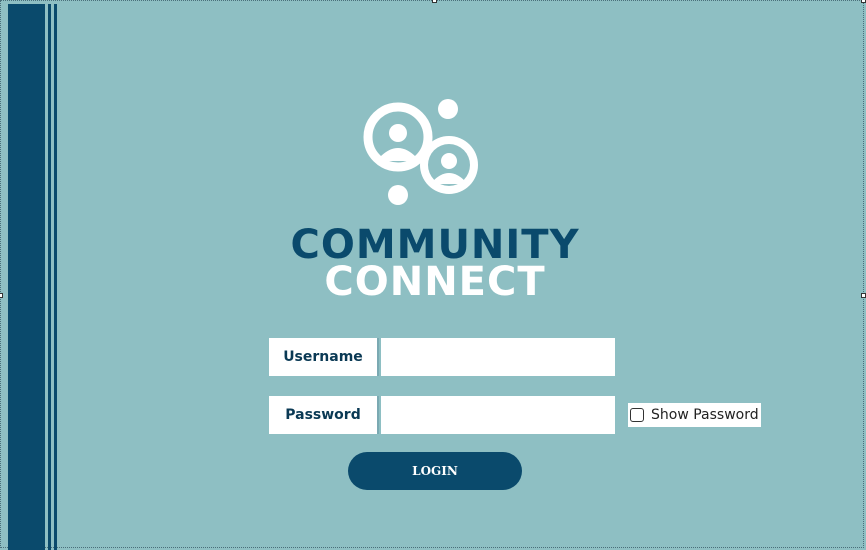 The image size is (866, 550). I want to click on login-button: LOGIN, so click(435, 471).